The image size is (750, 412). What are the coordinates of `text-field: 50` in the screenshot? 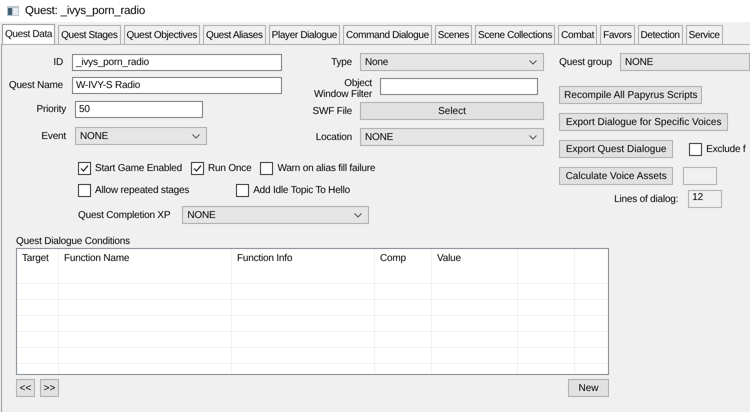 It's located at (139, 109).